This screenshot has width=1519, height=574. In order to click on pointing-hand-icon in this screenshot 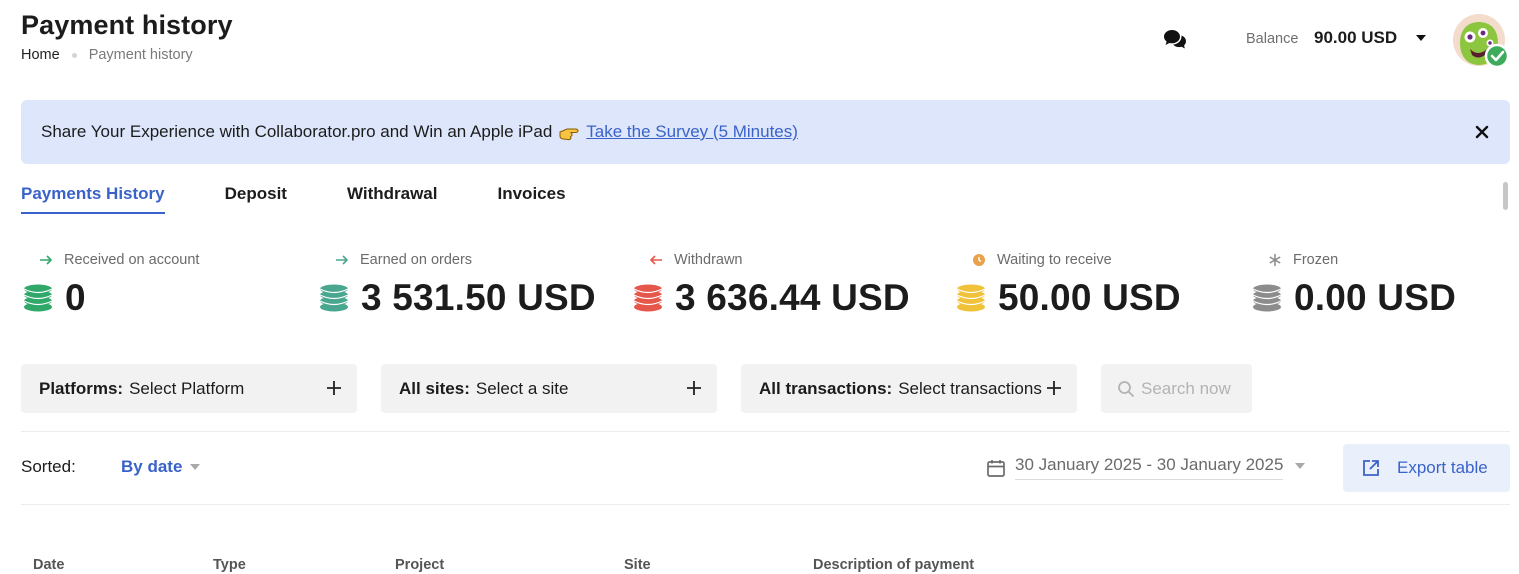, I will do `click(569, 134)`.